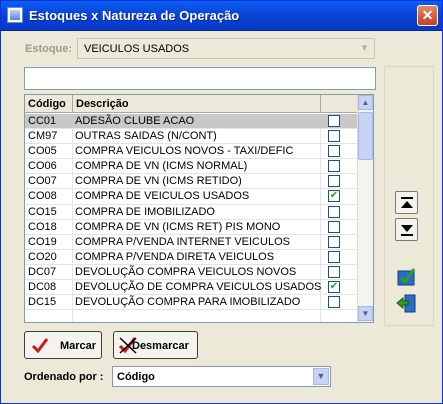 The image size is (443, 404). Describe the element at coordinates (175, 256) in the screenshot. I see `row-description: COMPRA P/VENDA DIRETA VEICULOS` at that location.